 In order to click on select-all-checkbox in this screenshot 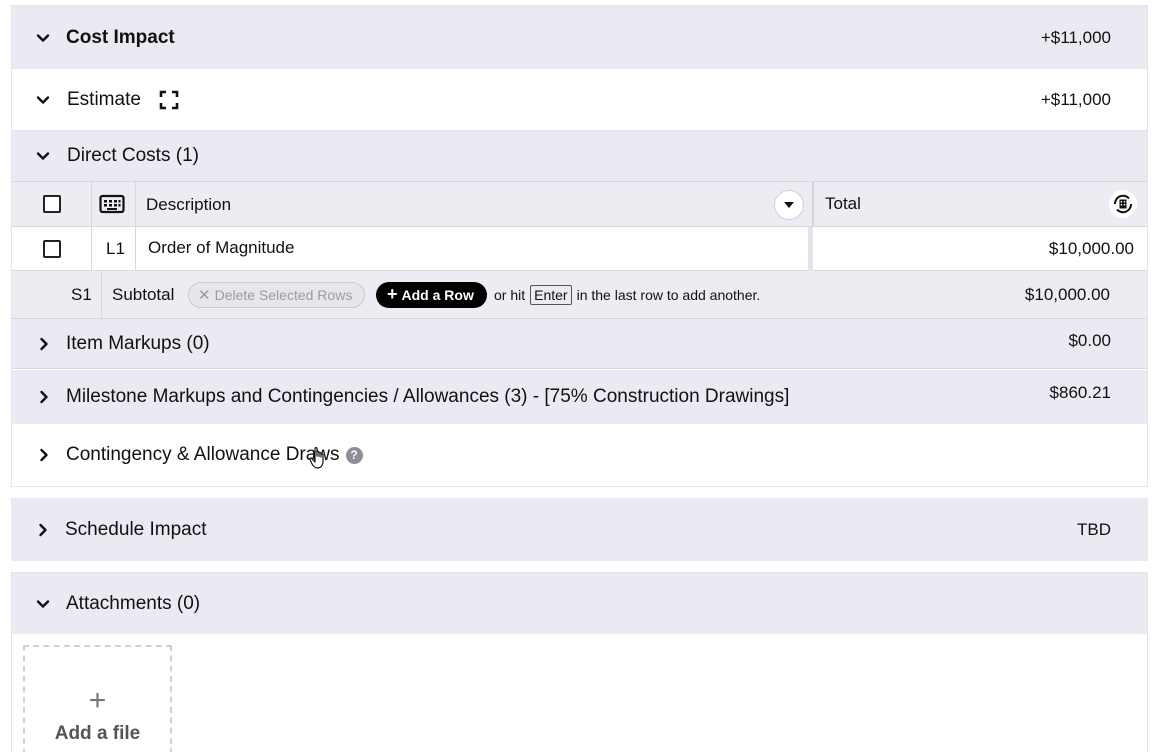, I will do `click(52, 204)`.